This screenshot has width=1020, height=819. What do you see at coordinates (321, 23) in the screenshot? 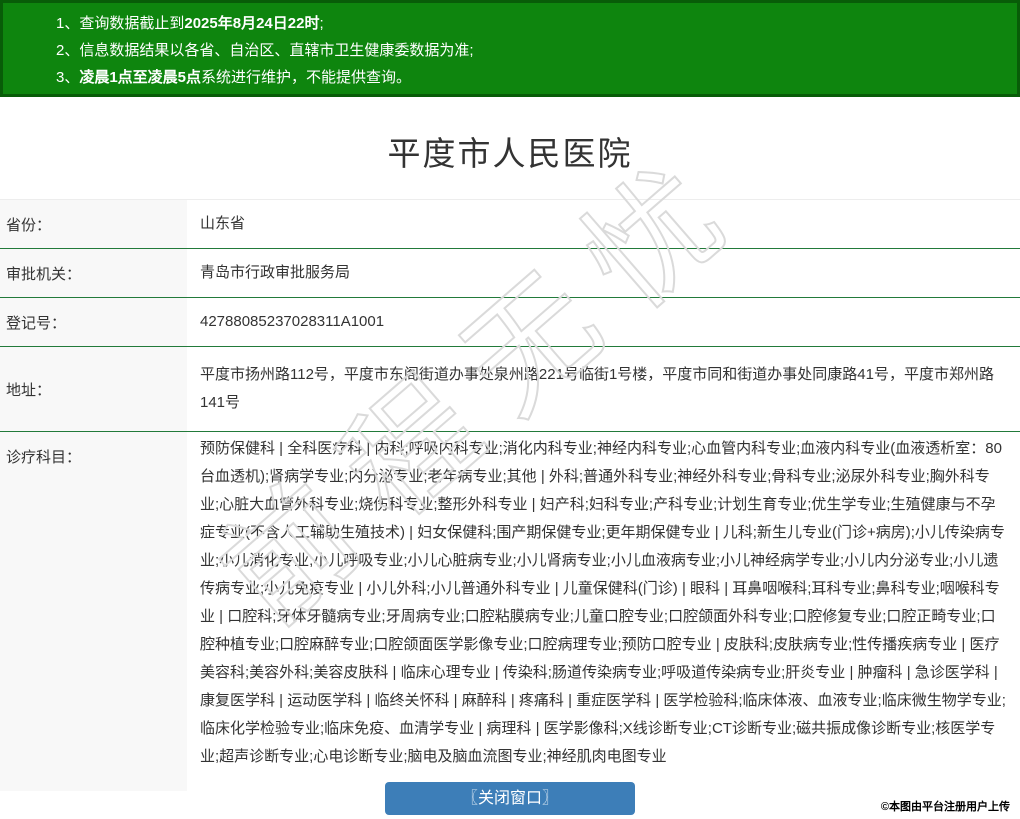
I see `notice-text: ;` at bounding box center [321, 23].